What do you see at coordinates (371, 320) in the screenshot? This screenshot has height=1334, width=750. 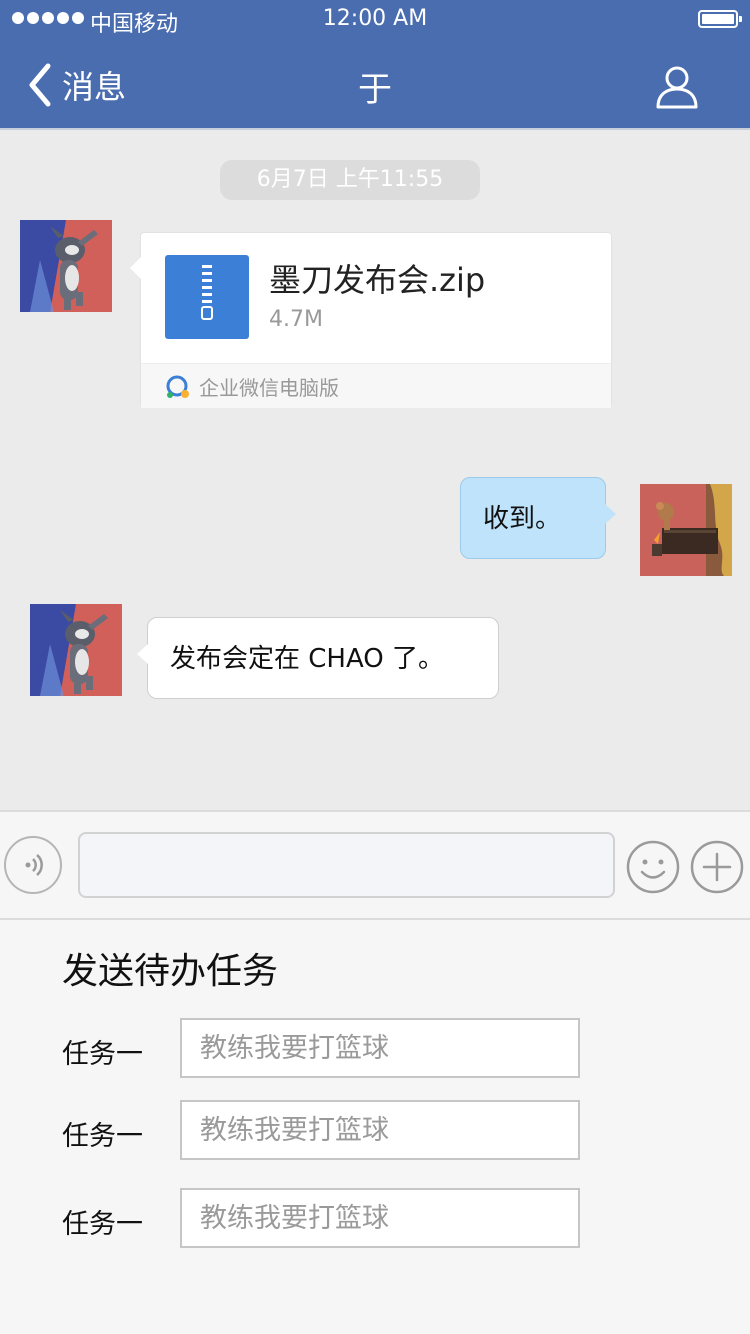 I see `file-message-card: 墨刀发布会.zip 4.7M 企业微信电脑版` at bounding box center [371, 320].